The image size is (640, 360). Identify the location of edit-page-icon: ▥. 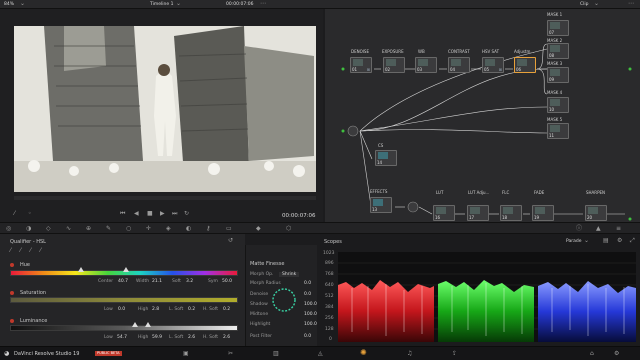
(276, 354).